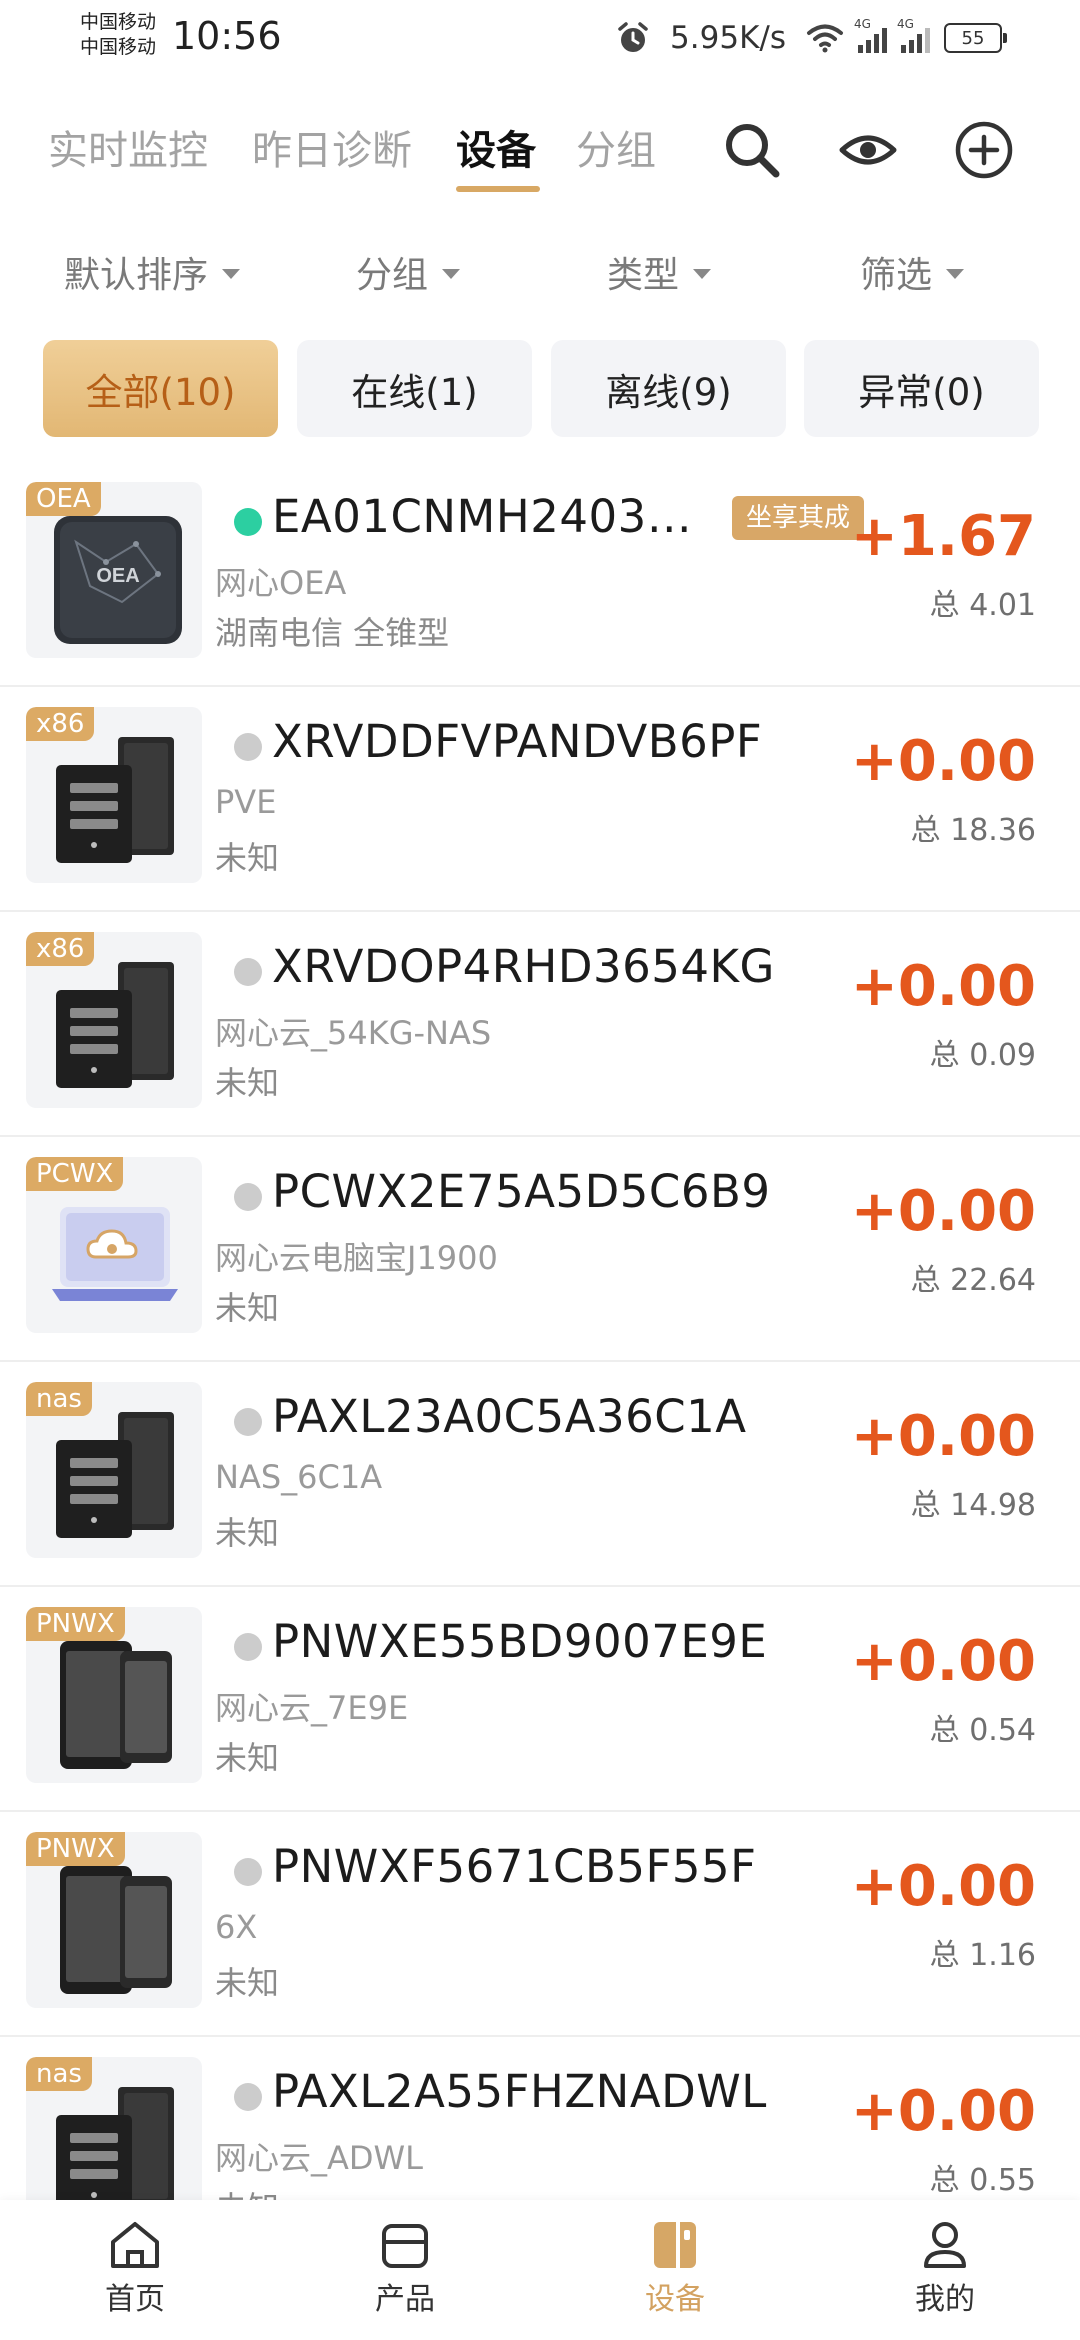  I want to click on nav-products: 产品, so click(405, 2270).